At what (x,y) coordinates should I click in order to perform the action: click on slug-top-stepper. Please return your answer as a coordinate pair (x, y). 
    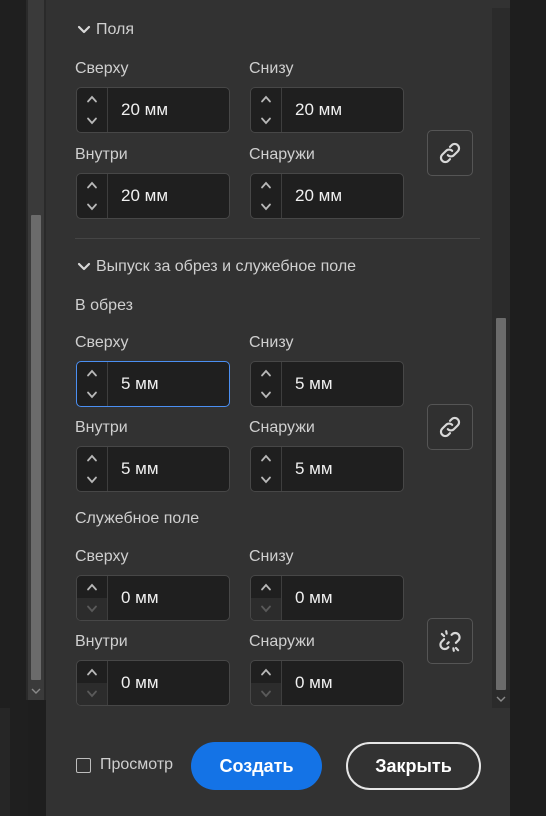
    Looking at the image, I should click on (92, 598).